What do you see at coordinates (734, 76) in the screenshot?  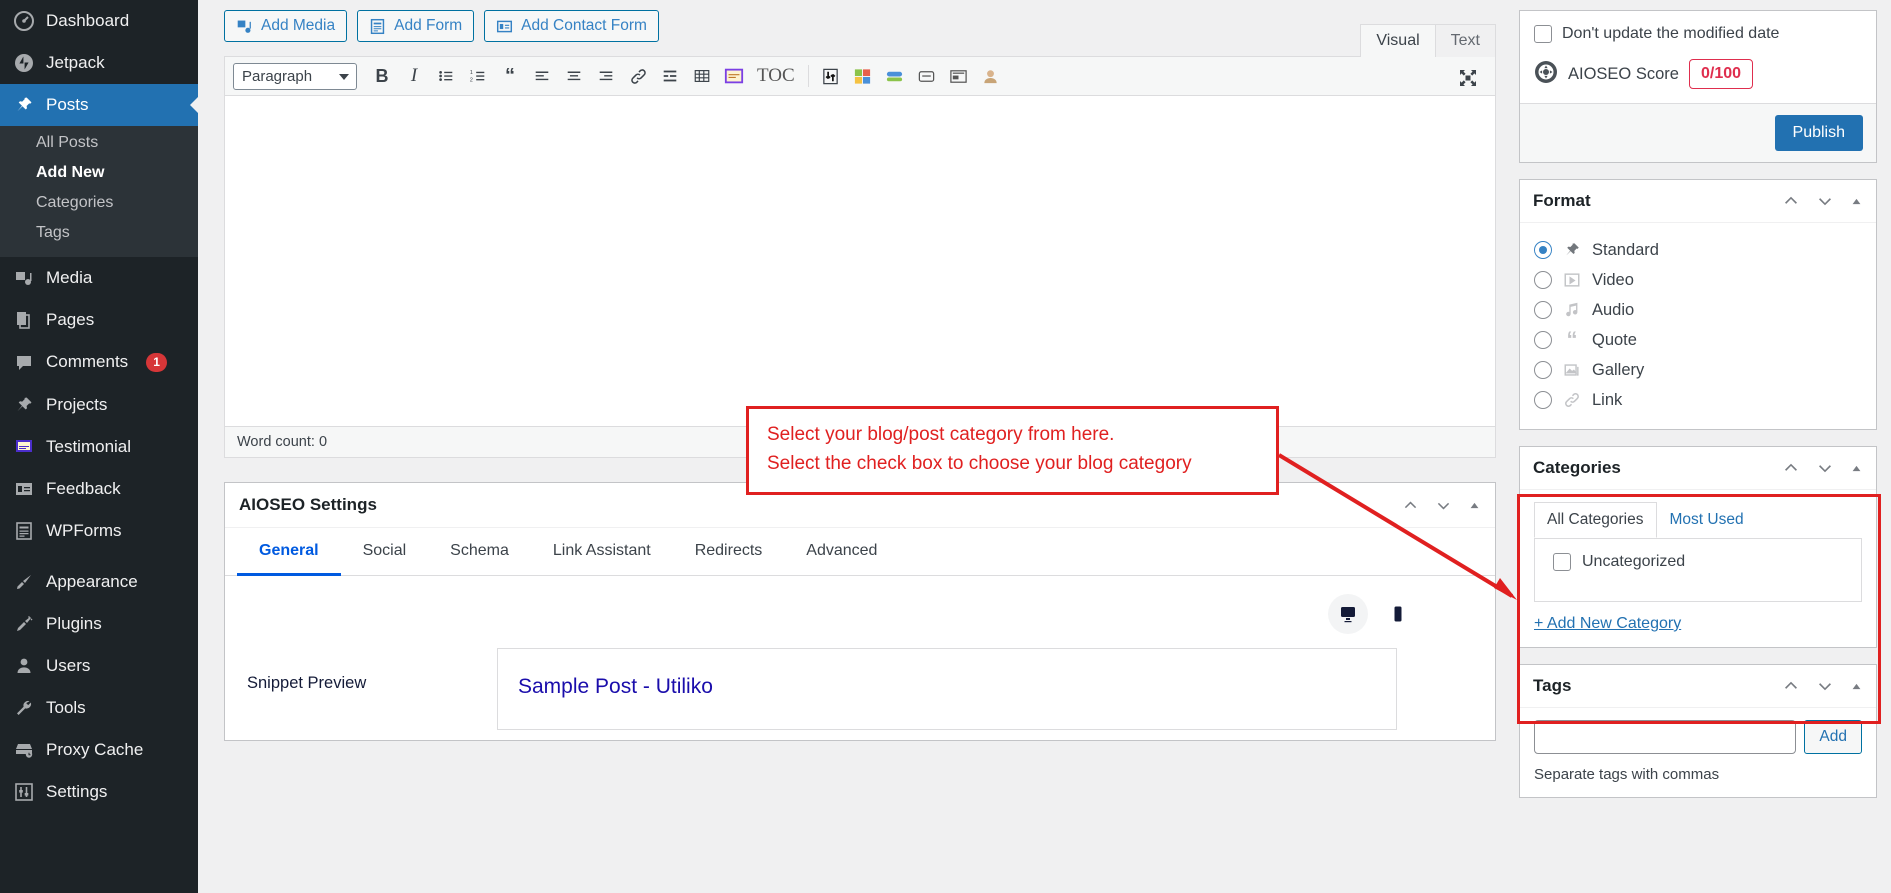 I see `wp-view-icon` at bounding box center [734, 76].